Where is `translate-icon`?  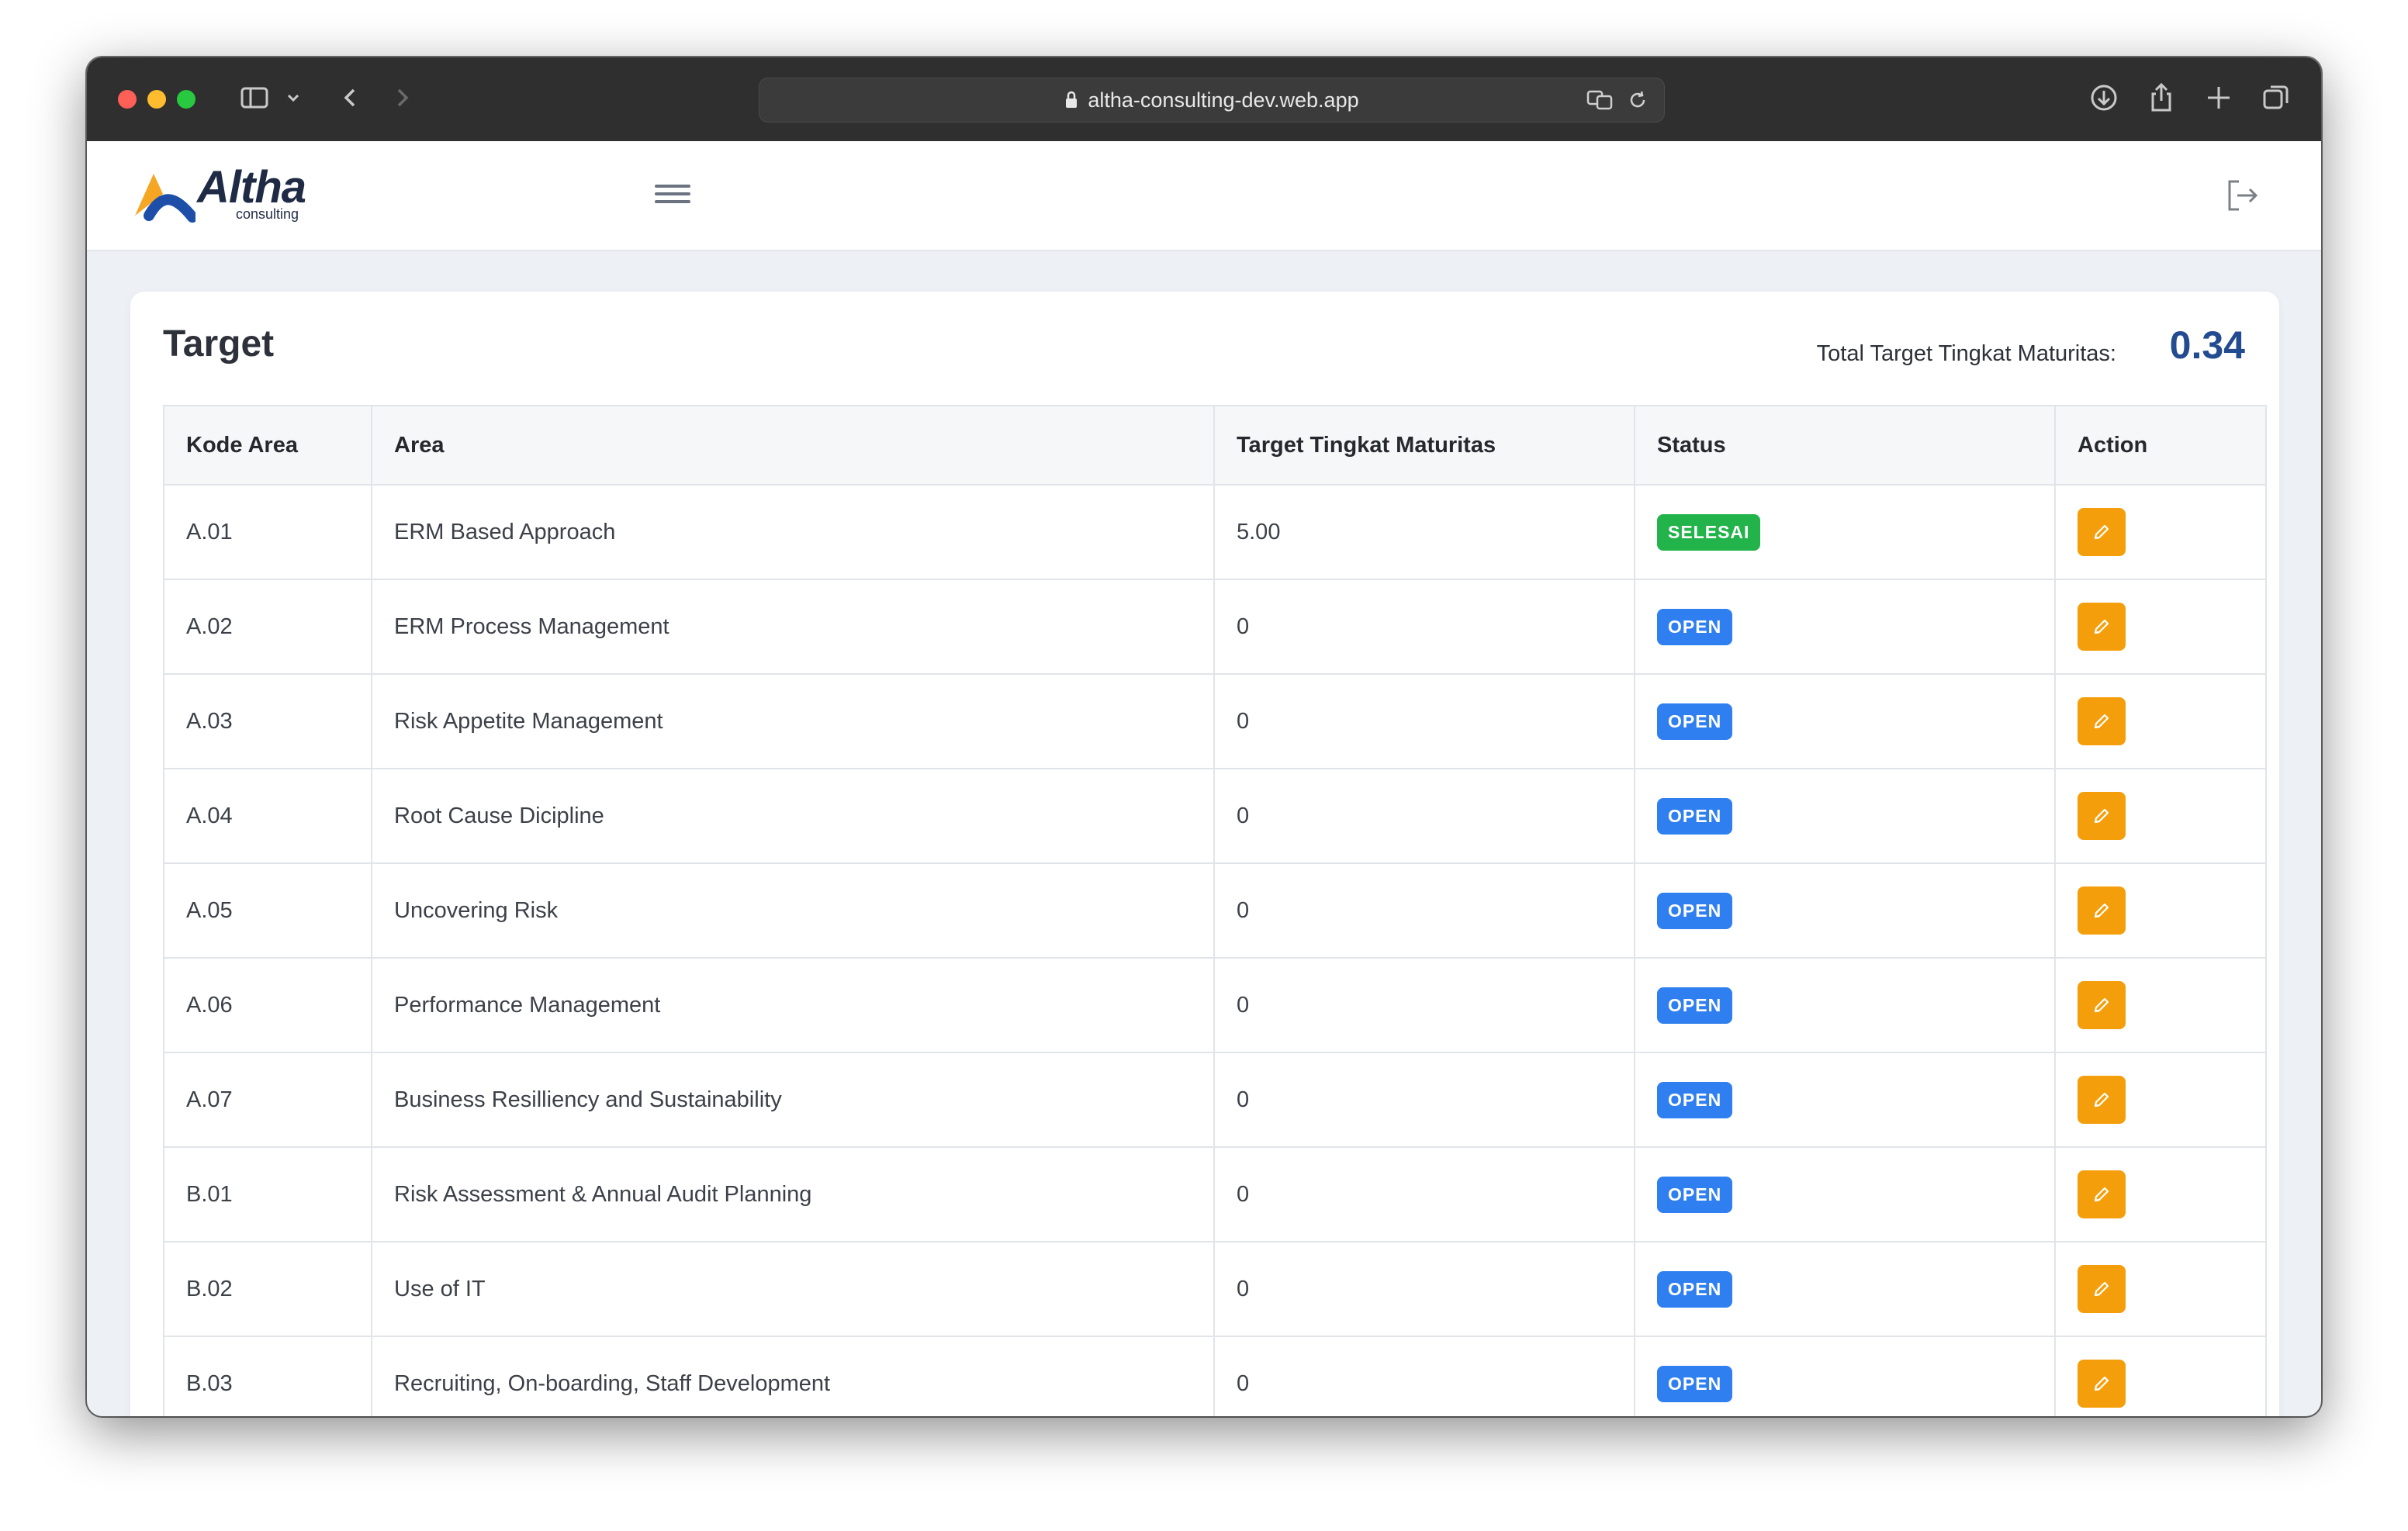 translate-icon is located at coordinates (1599, 102).